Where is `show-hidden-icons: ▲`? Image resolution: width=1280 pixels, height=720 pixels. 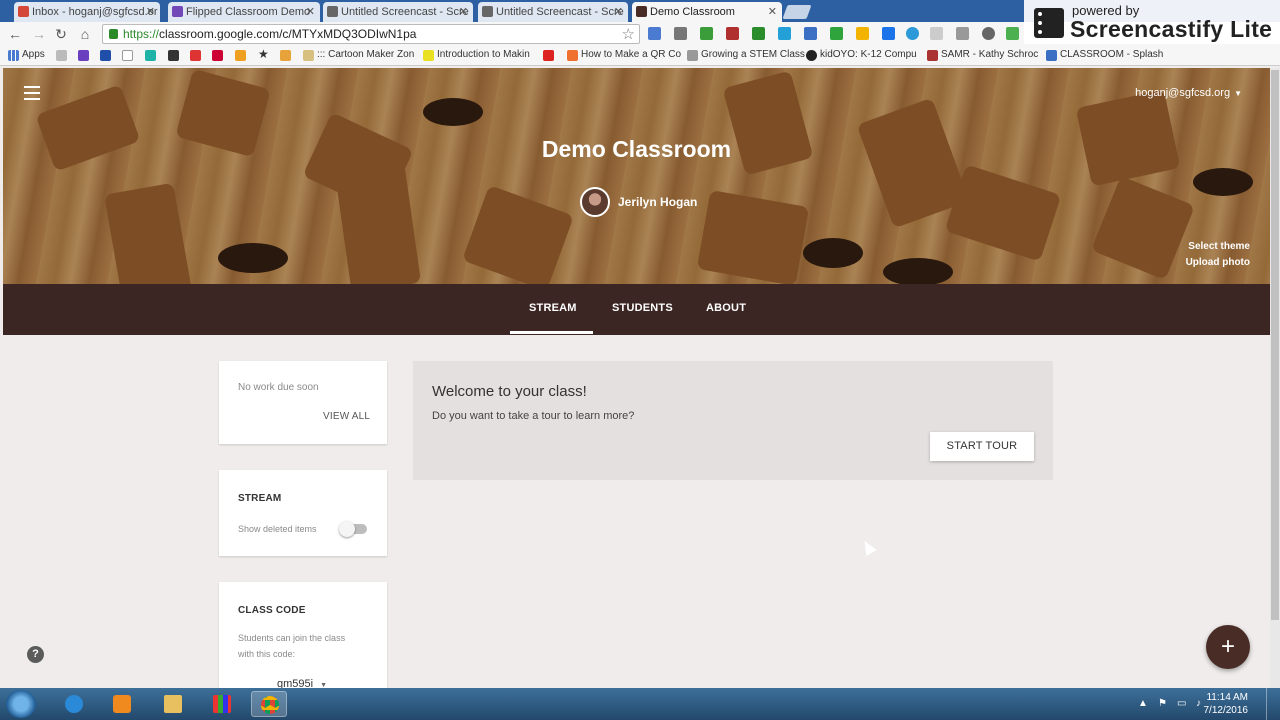 show-hidden-icons: ▲ is located at coordinates (1143, 703).